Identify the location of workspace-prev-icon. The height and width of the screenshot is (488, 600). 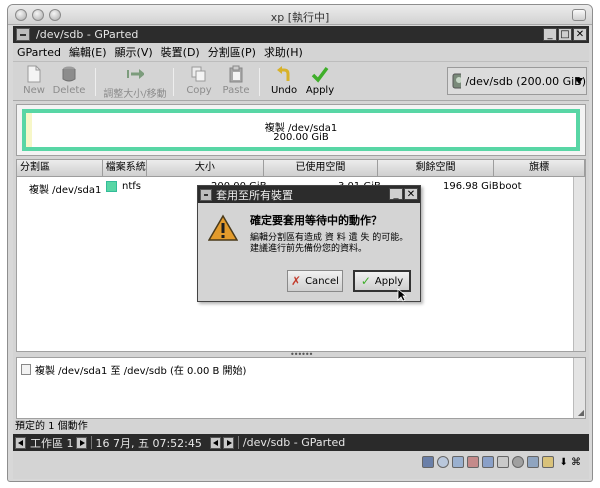
(20, 442).